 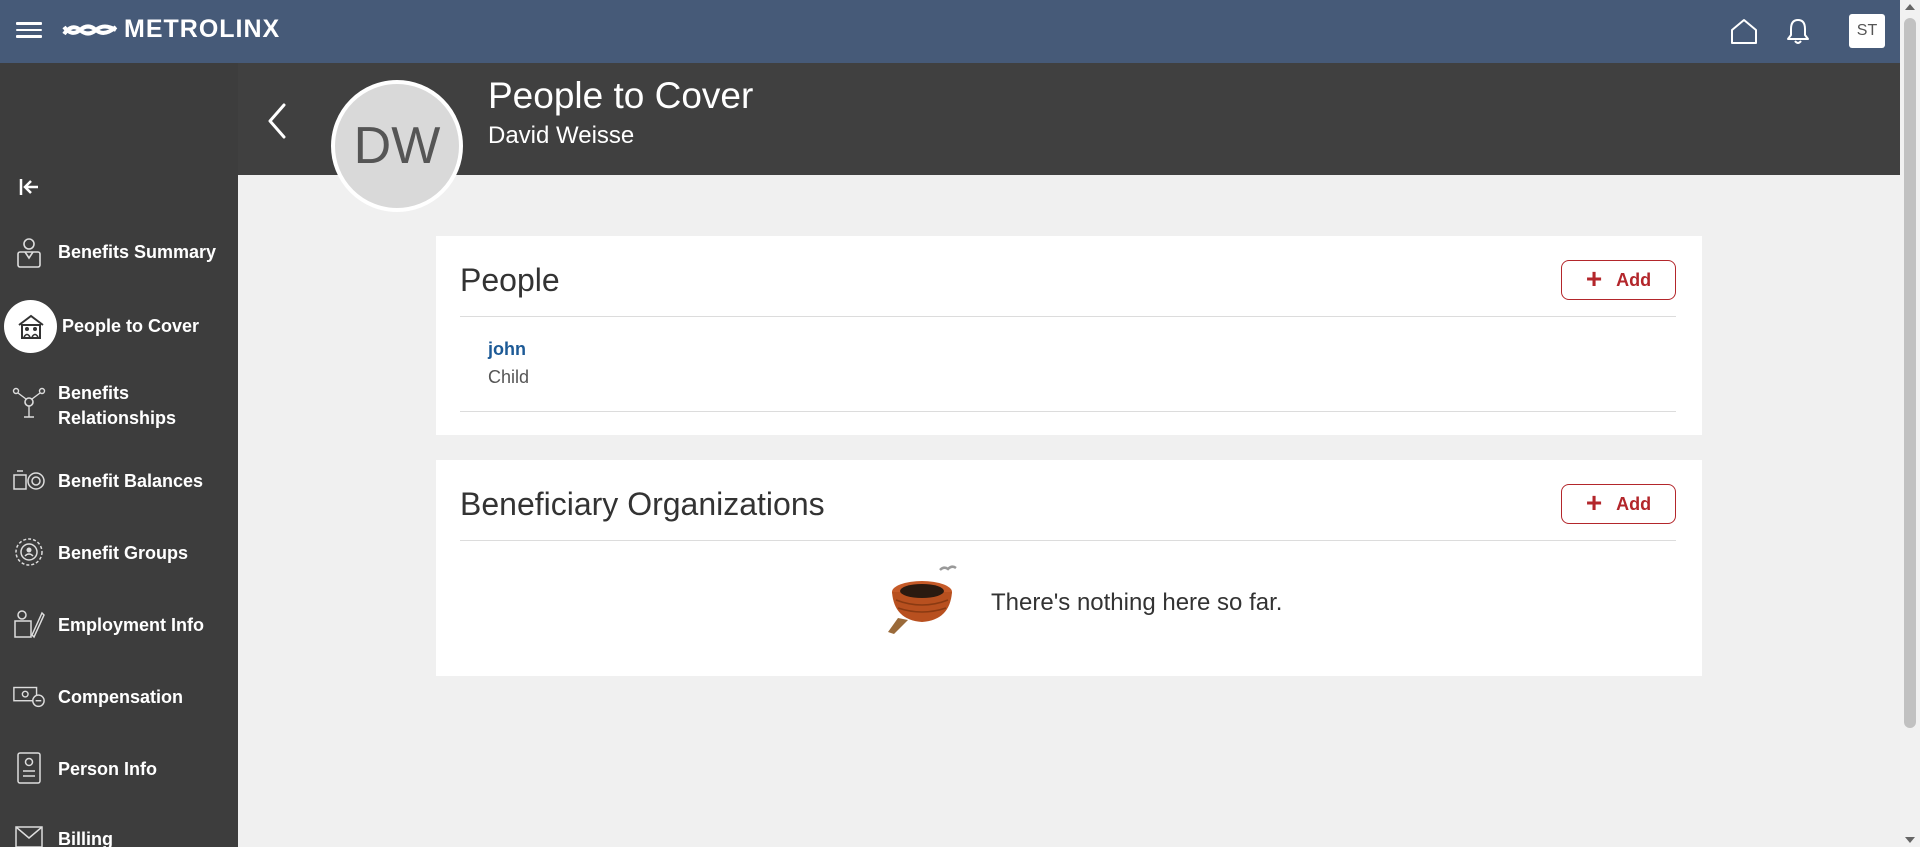 What do you see at coordinates (85, 838) in the screenshot?
I see `sidebar-item-label: Billing` at bounding box center [85, 838].